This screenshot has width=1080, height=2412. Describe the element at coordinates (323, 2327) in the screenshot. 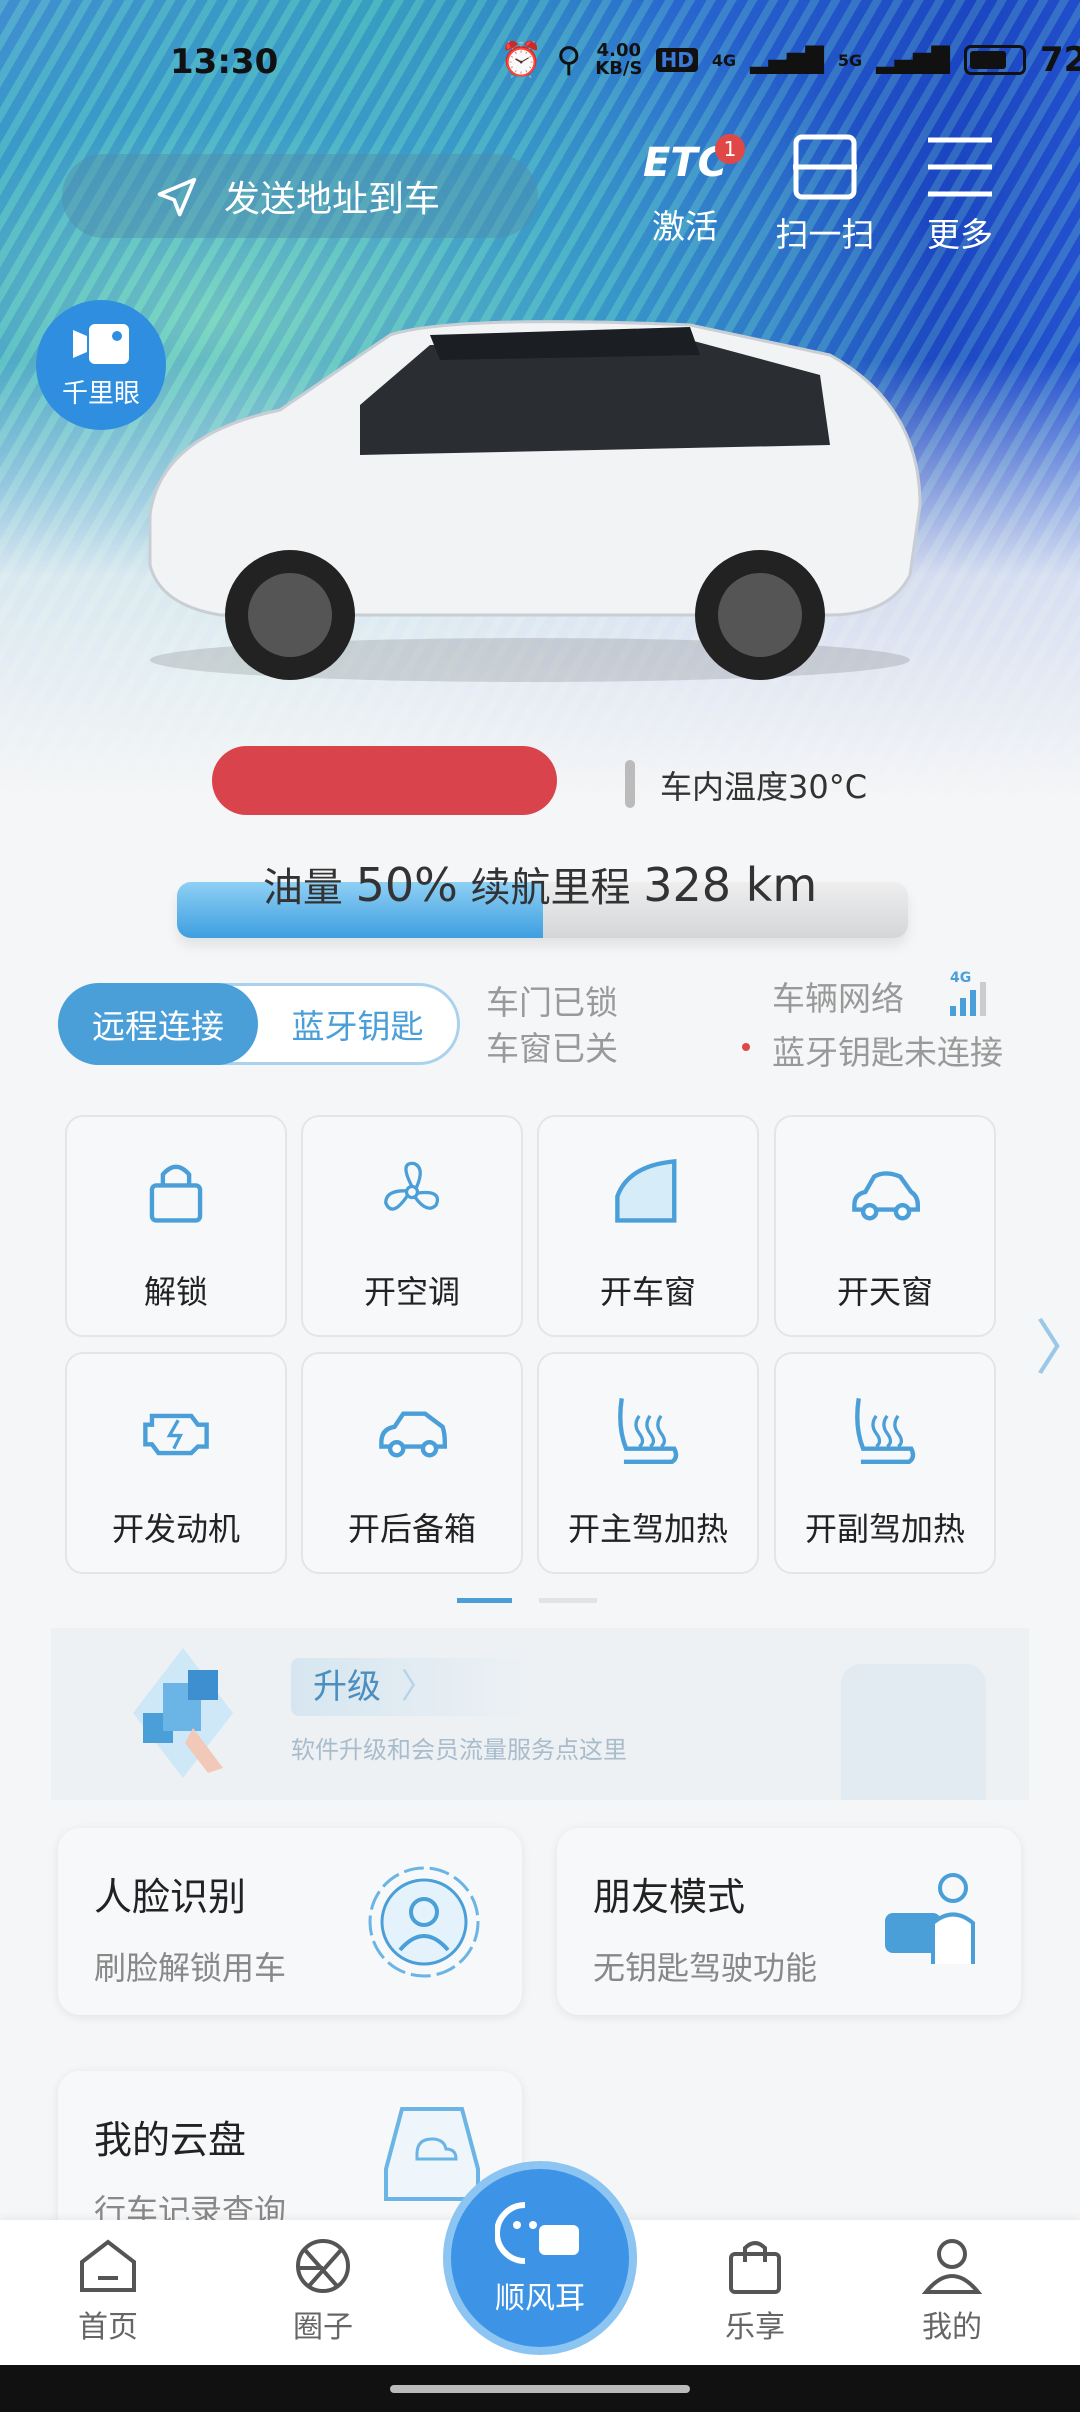

I see `nav-label: 圈子` at that location.